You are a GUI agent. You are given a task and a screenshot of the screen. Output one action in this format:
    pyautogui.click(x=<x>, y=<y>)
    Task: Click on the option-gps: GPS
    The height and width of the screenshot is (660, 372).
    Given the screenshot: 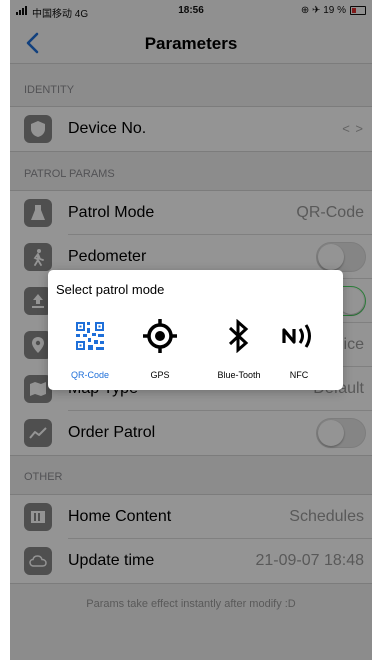 What is the action you would take?
    pyautogui.click(x=160, y=349)
    